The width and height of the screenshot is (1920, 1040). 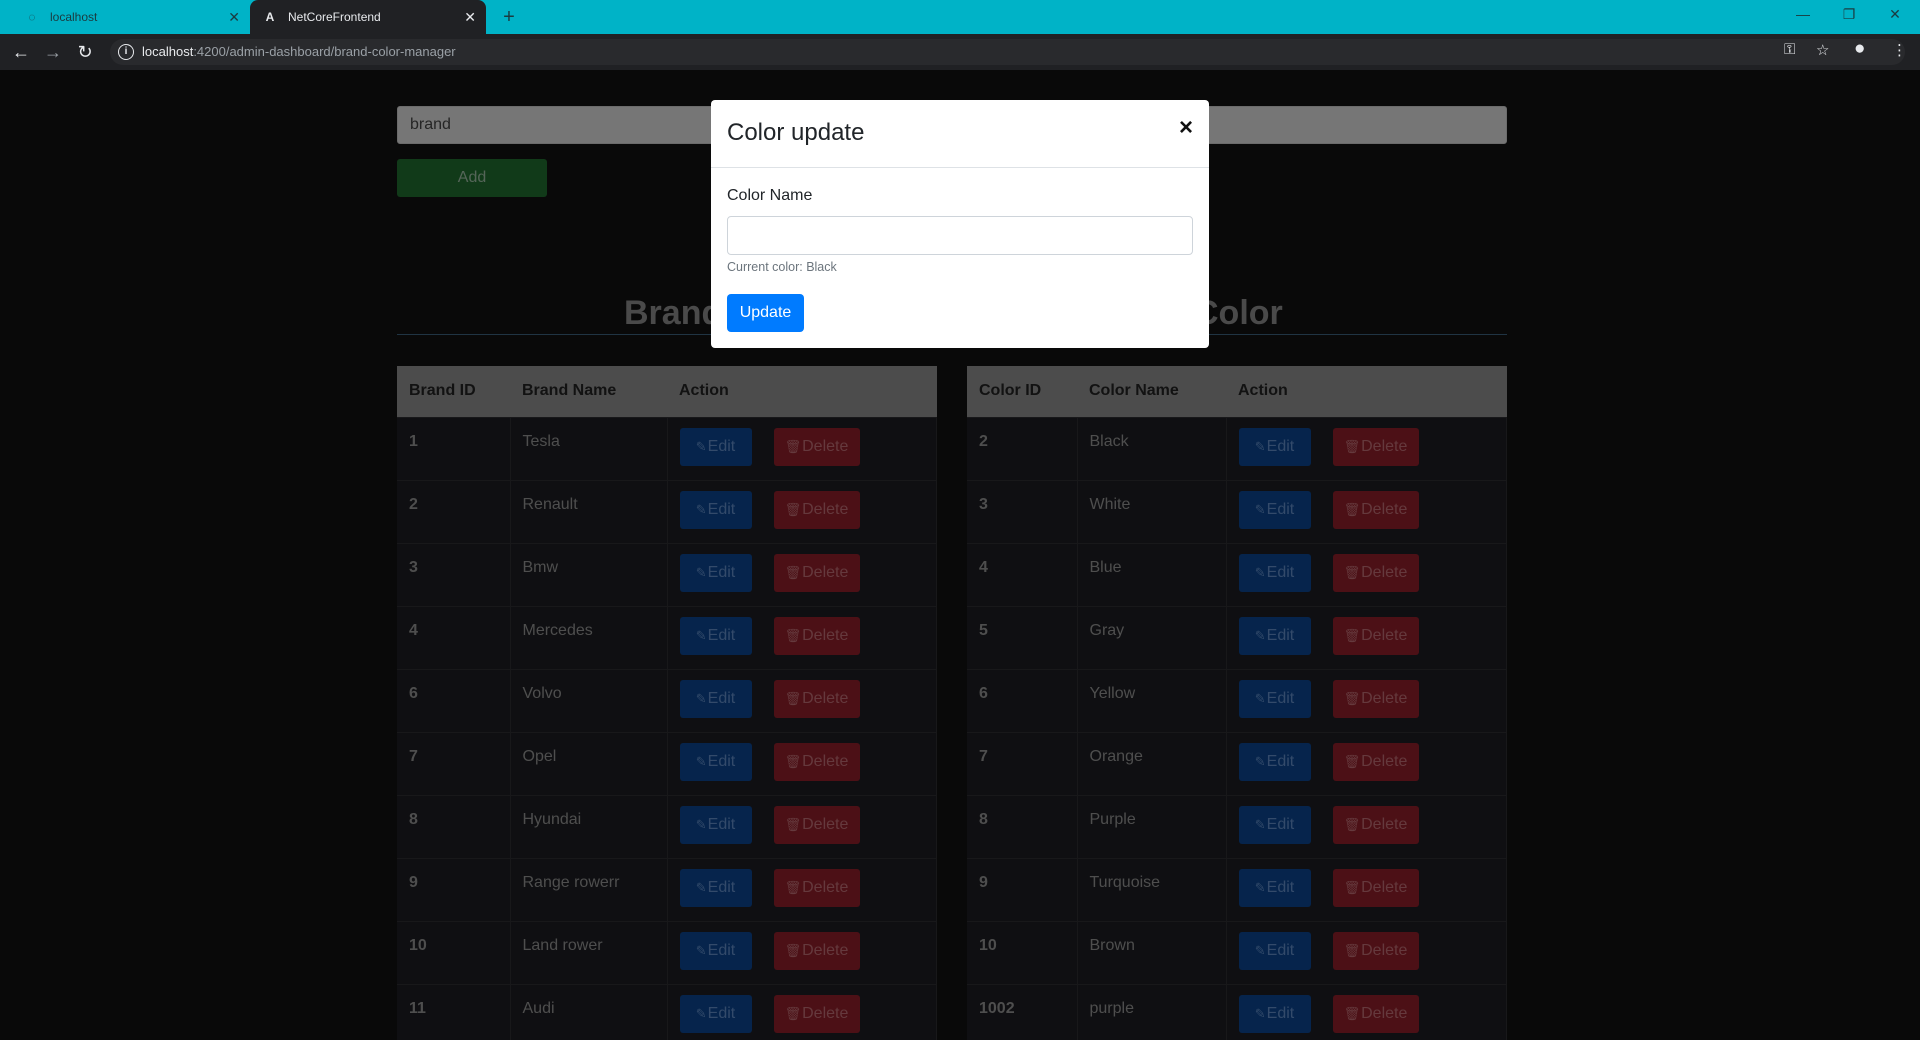 I want to click on back-arrow-icon: ←, so click(x=21, y=52).